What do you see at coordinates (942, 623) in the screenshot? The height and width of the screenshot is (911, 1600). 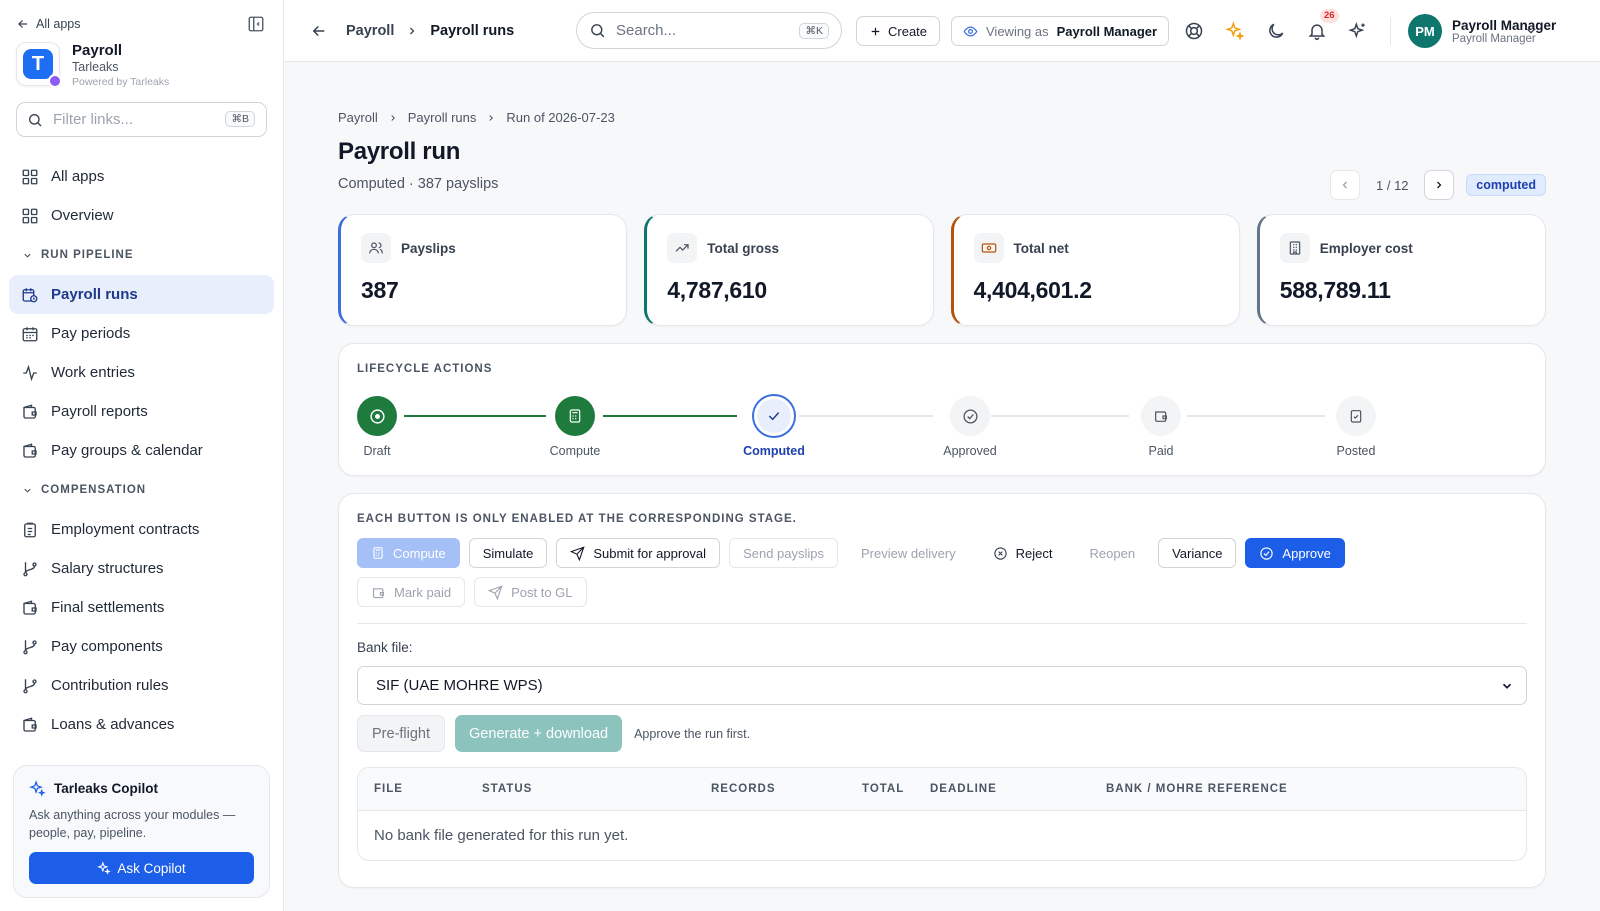 I see `divider` at bounding box center [942, 623].